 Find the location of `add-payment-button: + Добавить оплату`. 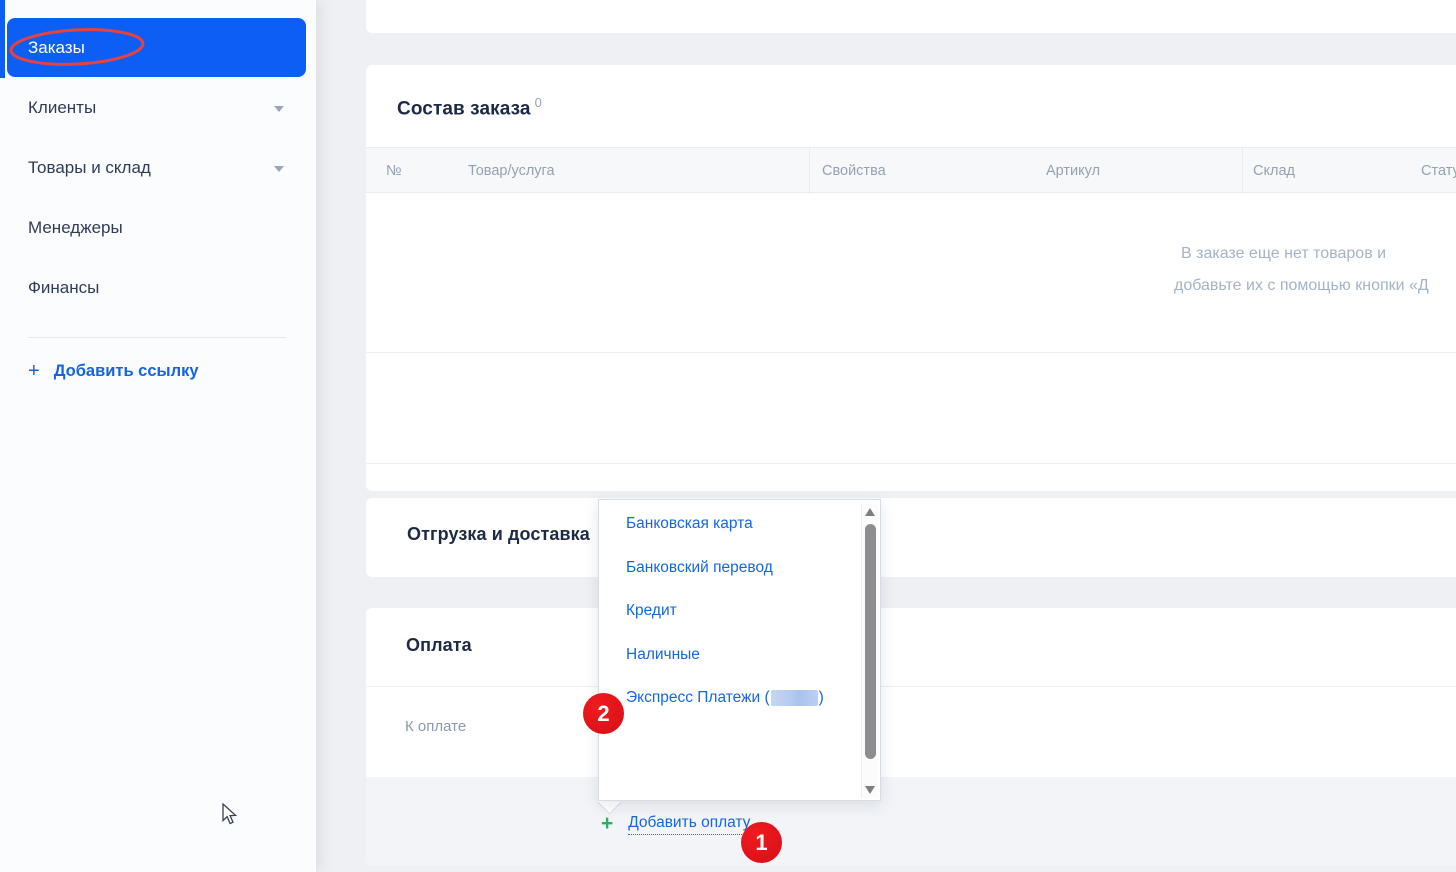

add-payment-button: + Добавить оплату is located at coordinates (676, 824).